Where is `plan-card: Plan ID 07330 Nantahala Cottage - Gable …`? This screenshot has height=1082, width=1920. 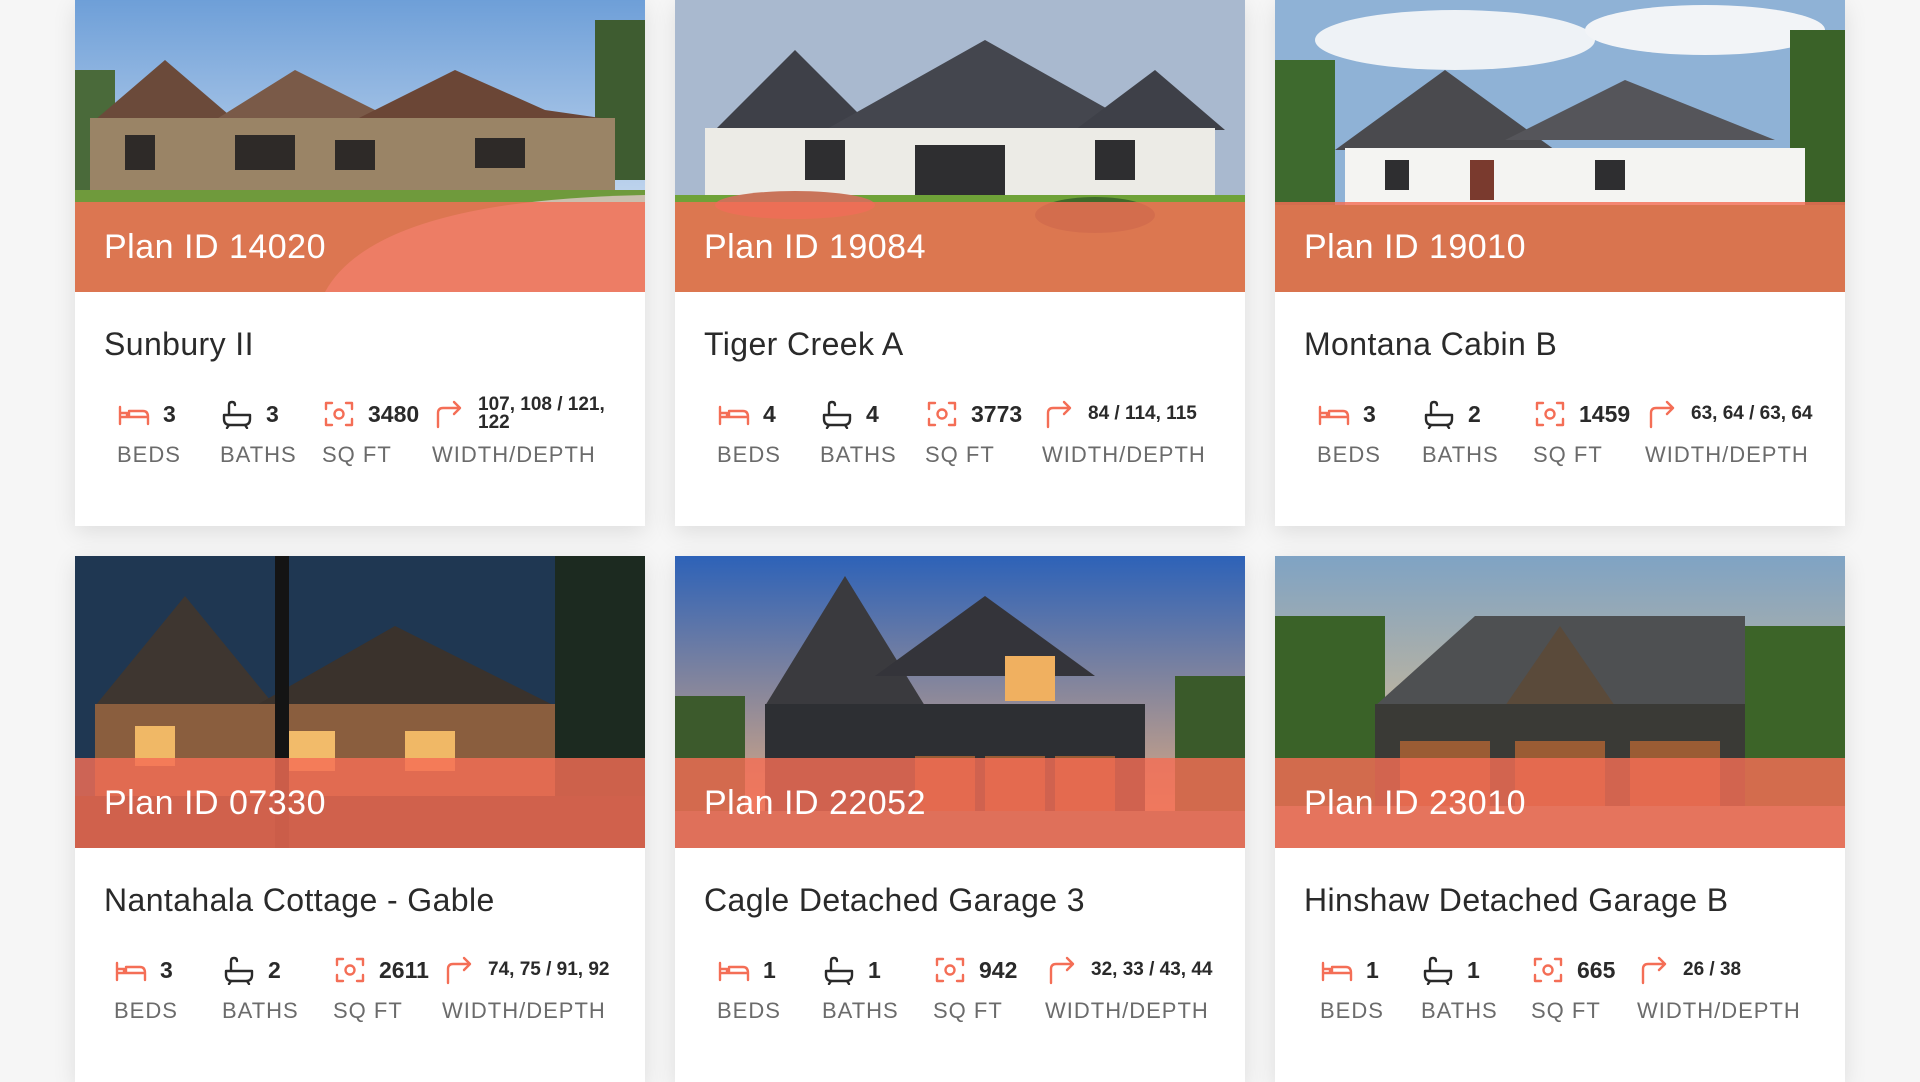
plan-card: Plan ID 07330 Nantahala Cottage - Gable … is located at coordinates (360, 819).